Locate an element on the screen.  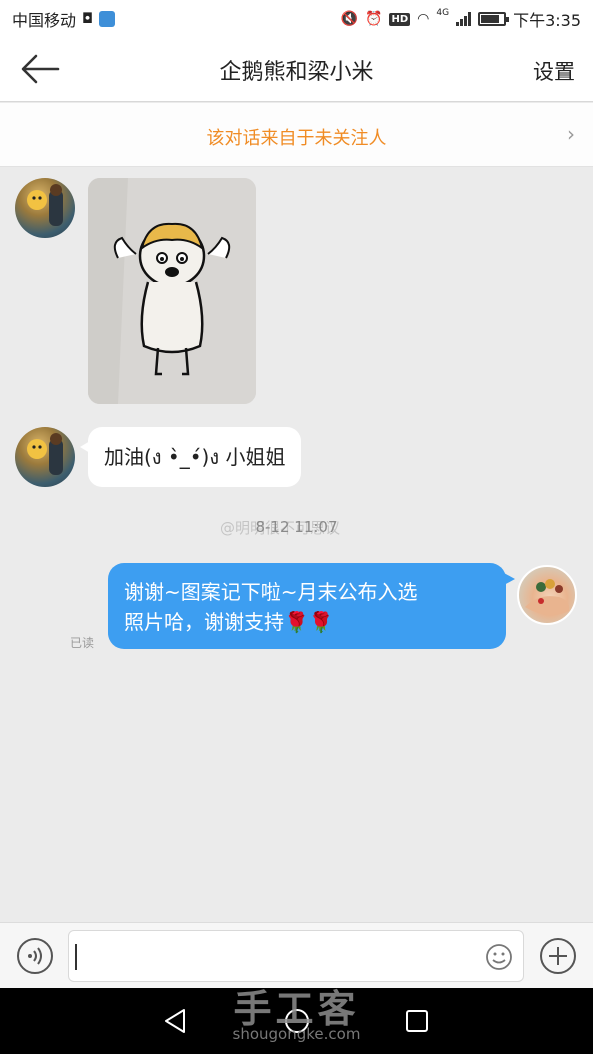
plus-icon is located at coordinates (558, 956).